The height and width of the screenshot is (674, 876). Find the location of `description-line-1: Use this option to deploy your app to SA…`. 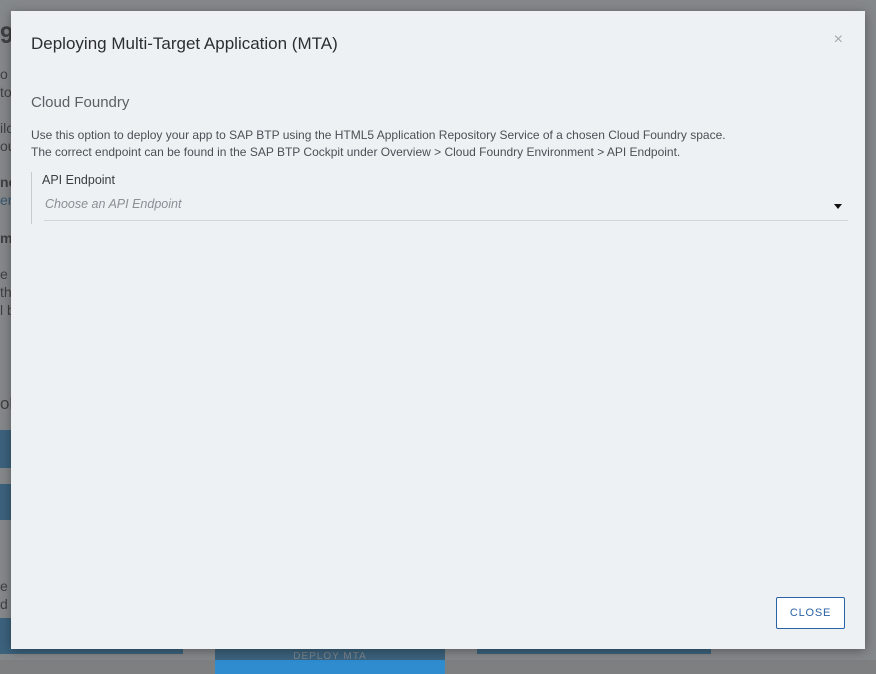

description-line-1: Use this option to deploy your app to SA… is located at coordinates (378, 135).